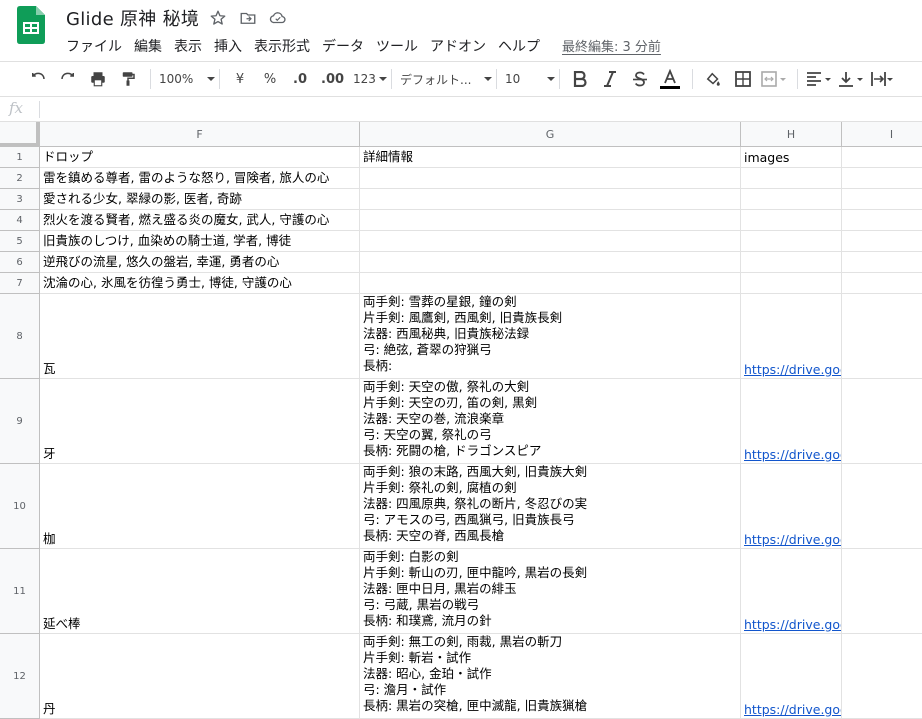 The height and width of the screenshot is (719, 922). Describe the element at coordinates (218, 18) in the screenshot. I see `star-icon` at that location.